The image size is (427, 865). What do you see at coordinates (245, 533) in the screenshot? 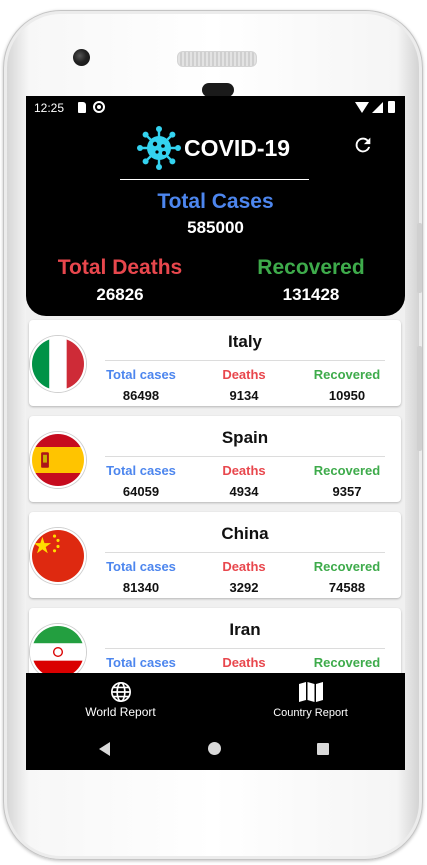
I see `country-name: China` at bounding box center [245, 533].